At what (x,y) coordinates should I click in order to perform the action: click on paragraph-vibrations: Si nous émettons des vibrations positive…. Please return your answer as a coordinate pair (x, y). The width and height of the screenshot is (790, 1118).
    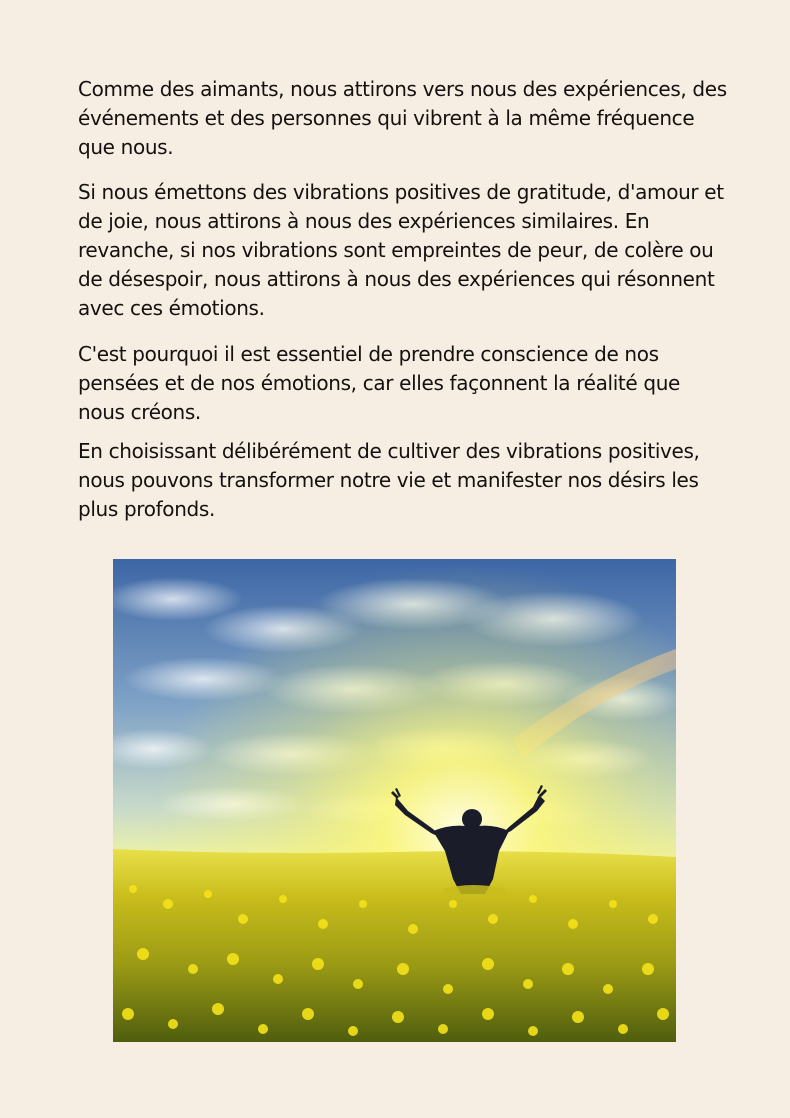
    Looking at the image, I should click on (401, 250).